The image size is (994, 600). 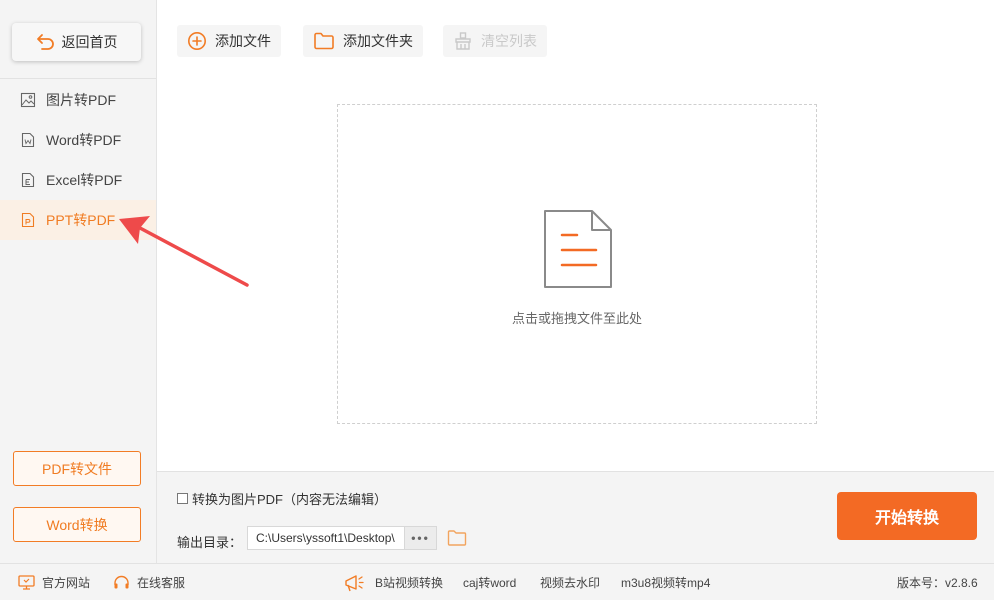 What do you see at coordinates (28, 140) in the screenshot?
I see `word-file-icon` at bounding box center [28, 140].